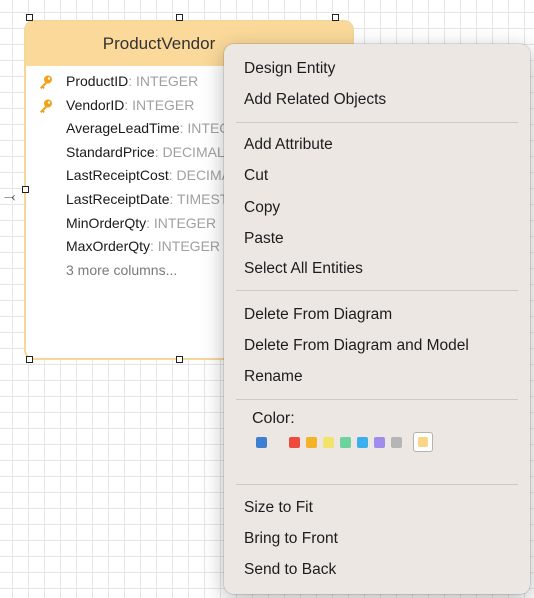  What do you see at coordinates (97, 81) in the screenshot?
I see `column-name: ProductID` at bounding box center [97, 81].